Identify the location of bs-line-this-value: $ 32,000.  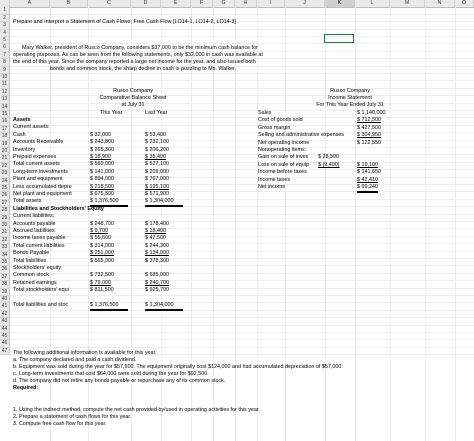
(100, 134).